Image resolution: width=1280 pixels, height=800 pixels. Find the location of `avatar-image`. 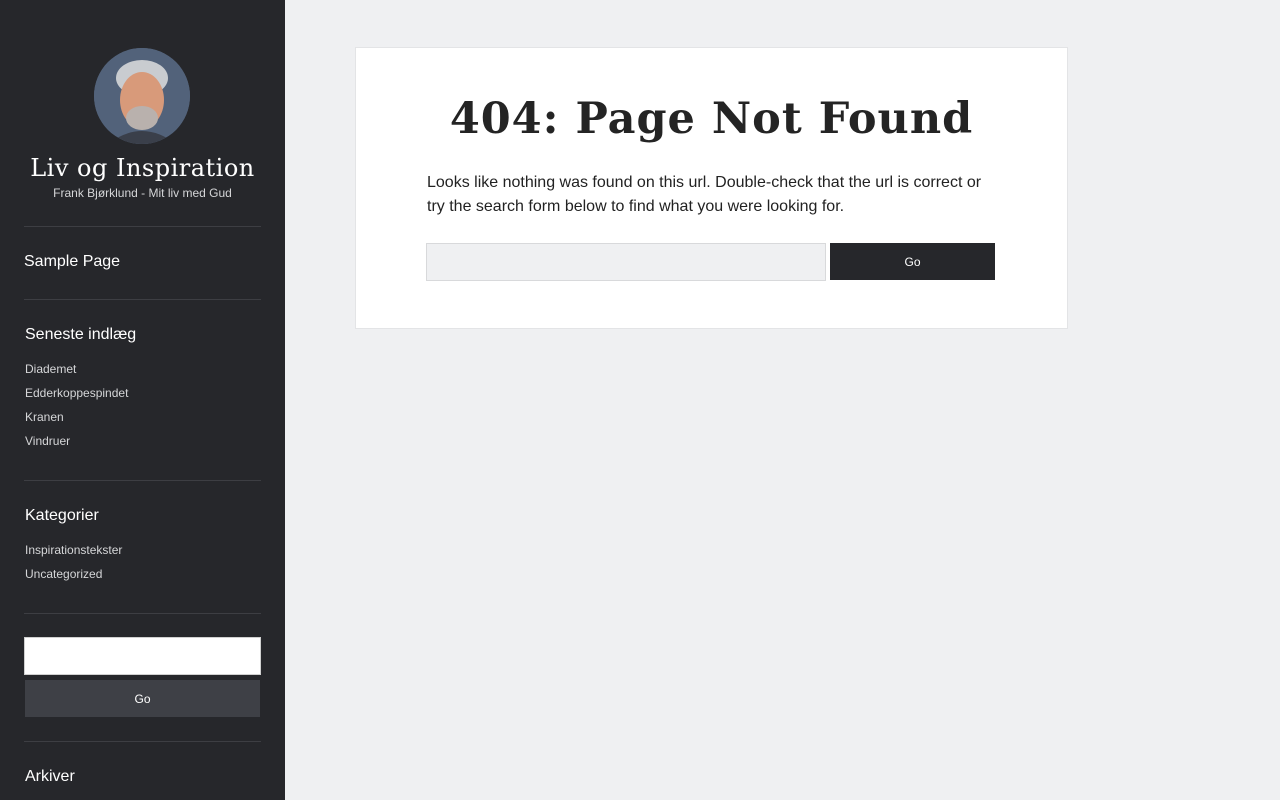

avatar-image is located at coordinates (142, 96).